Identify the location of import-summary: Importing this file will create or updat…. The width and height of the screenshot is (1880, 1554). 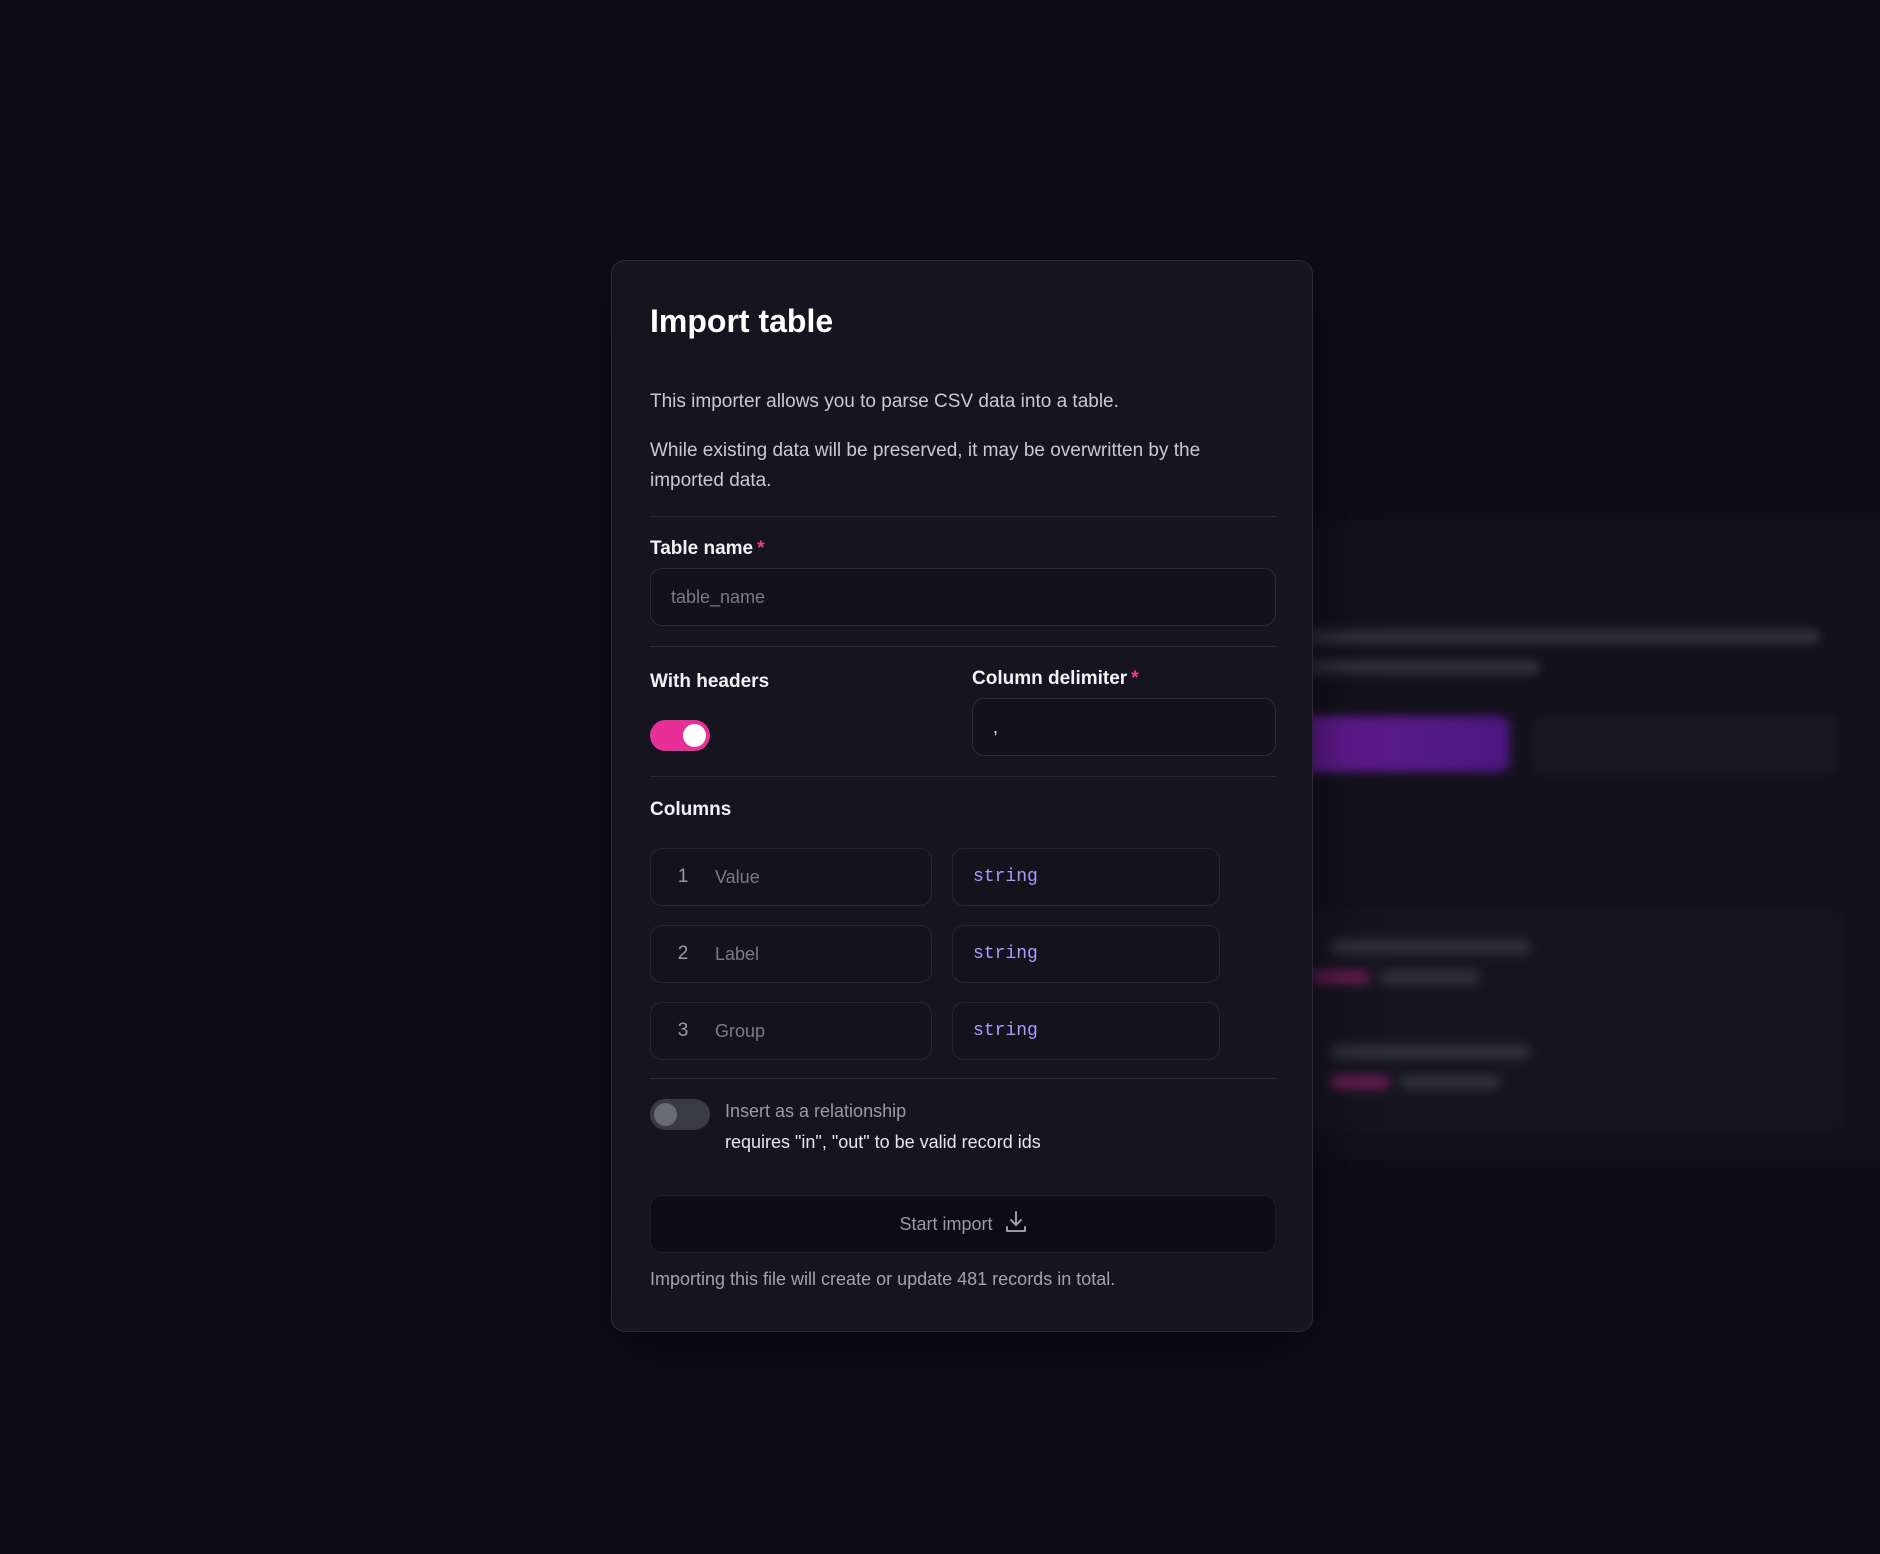
(883, 1279).